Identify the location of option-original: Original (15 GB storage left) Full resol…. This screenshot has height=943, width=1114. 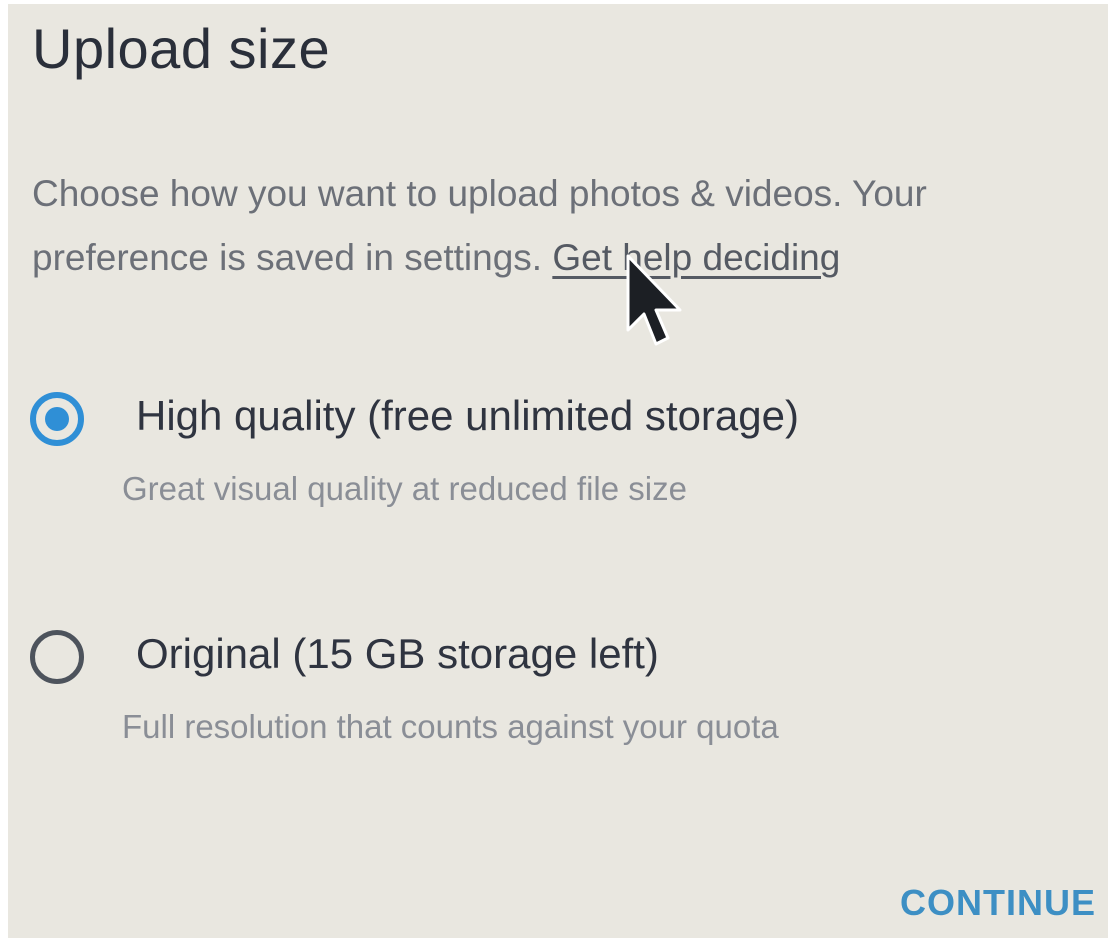
(558, 684).